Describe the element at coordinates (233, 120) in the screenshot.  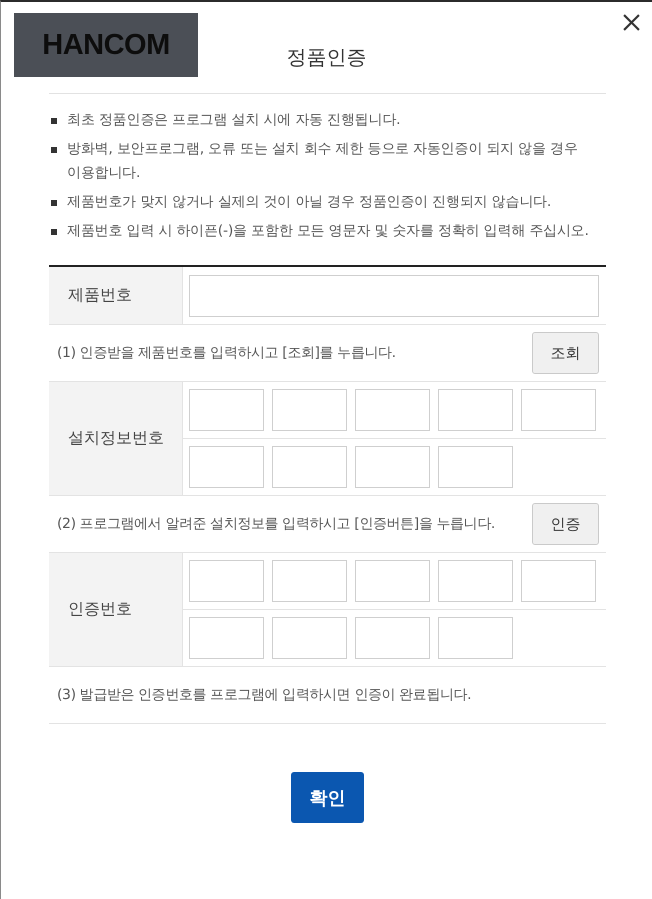
I see `notice-text: 최초 정품인증은 프로그램 설치 시에 자동 진행됩니다.` at that location.